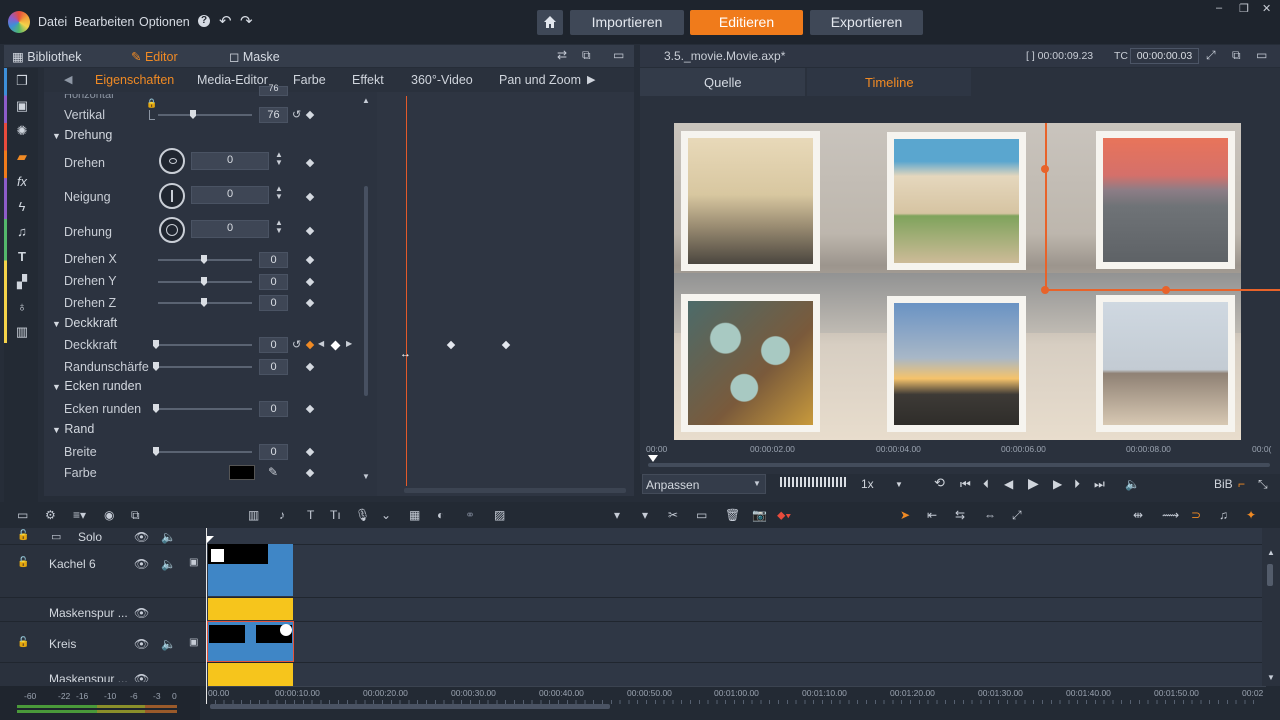 This screenshot has width=1280, height=720. I want to click on tab-media-editor: Media-Editor, so click(232, 80).